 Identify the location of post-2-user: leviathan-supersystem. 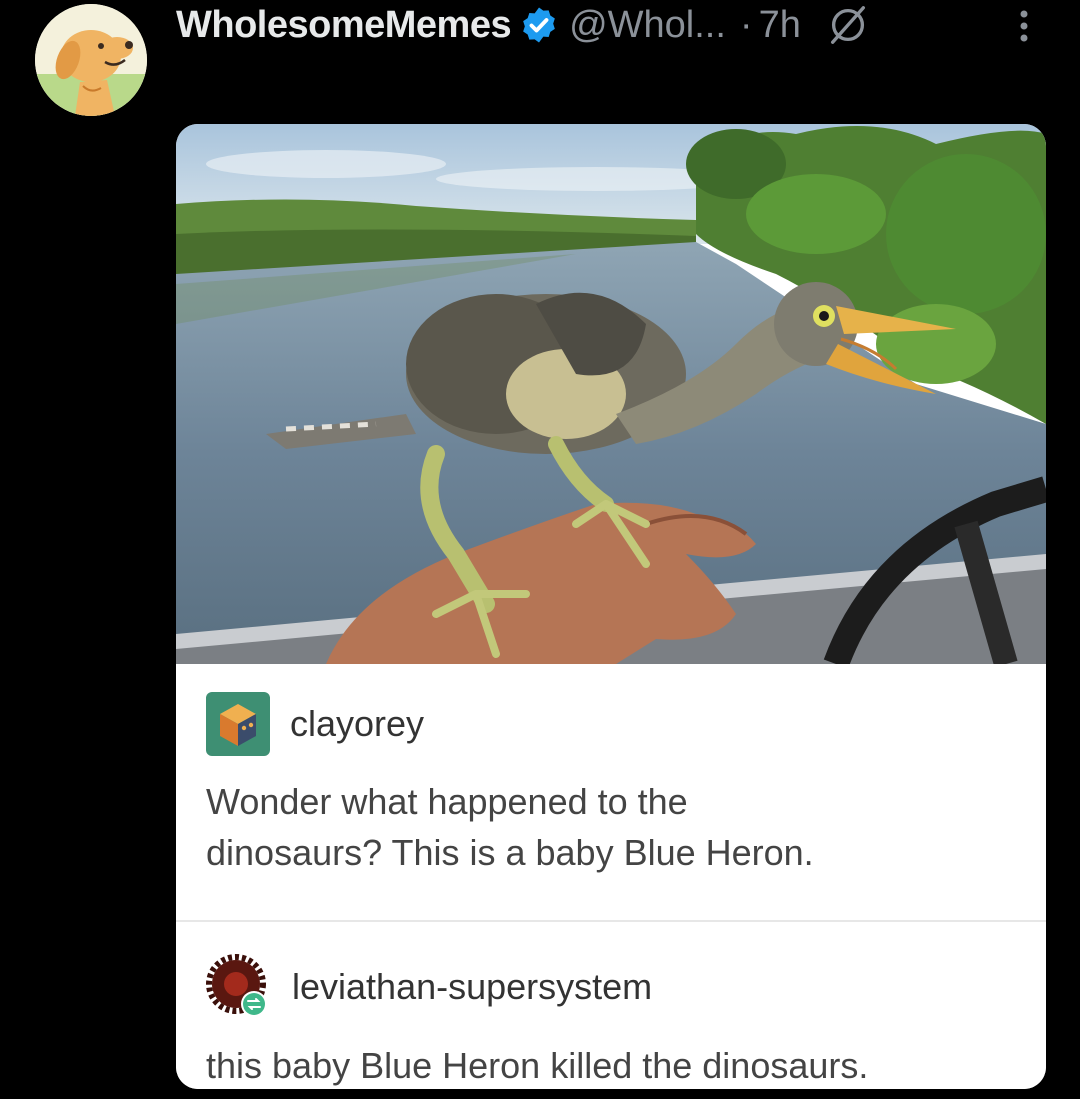
(429, 987).